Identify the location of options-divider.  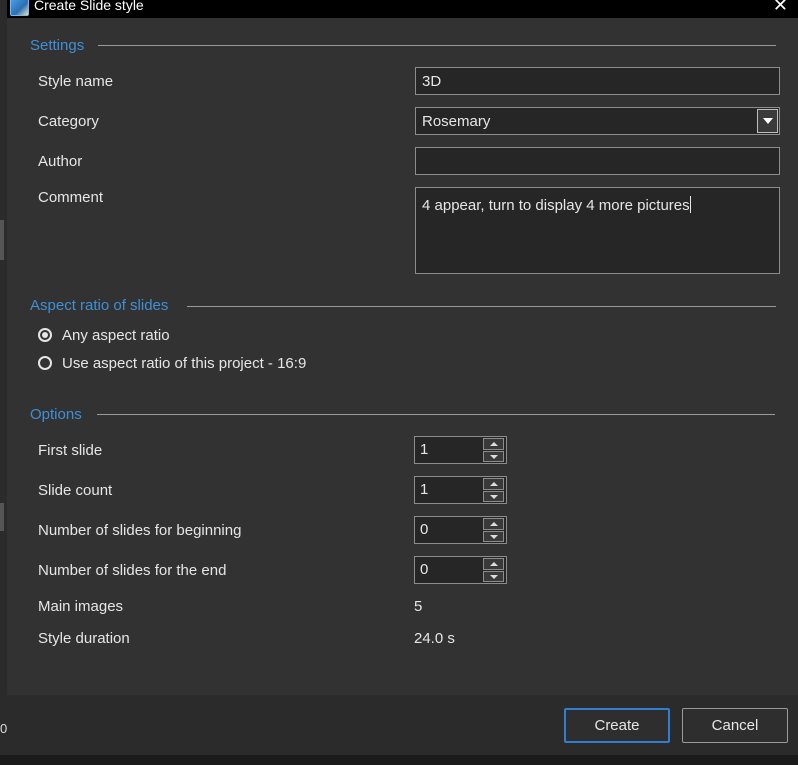
(436, 414).